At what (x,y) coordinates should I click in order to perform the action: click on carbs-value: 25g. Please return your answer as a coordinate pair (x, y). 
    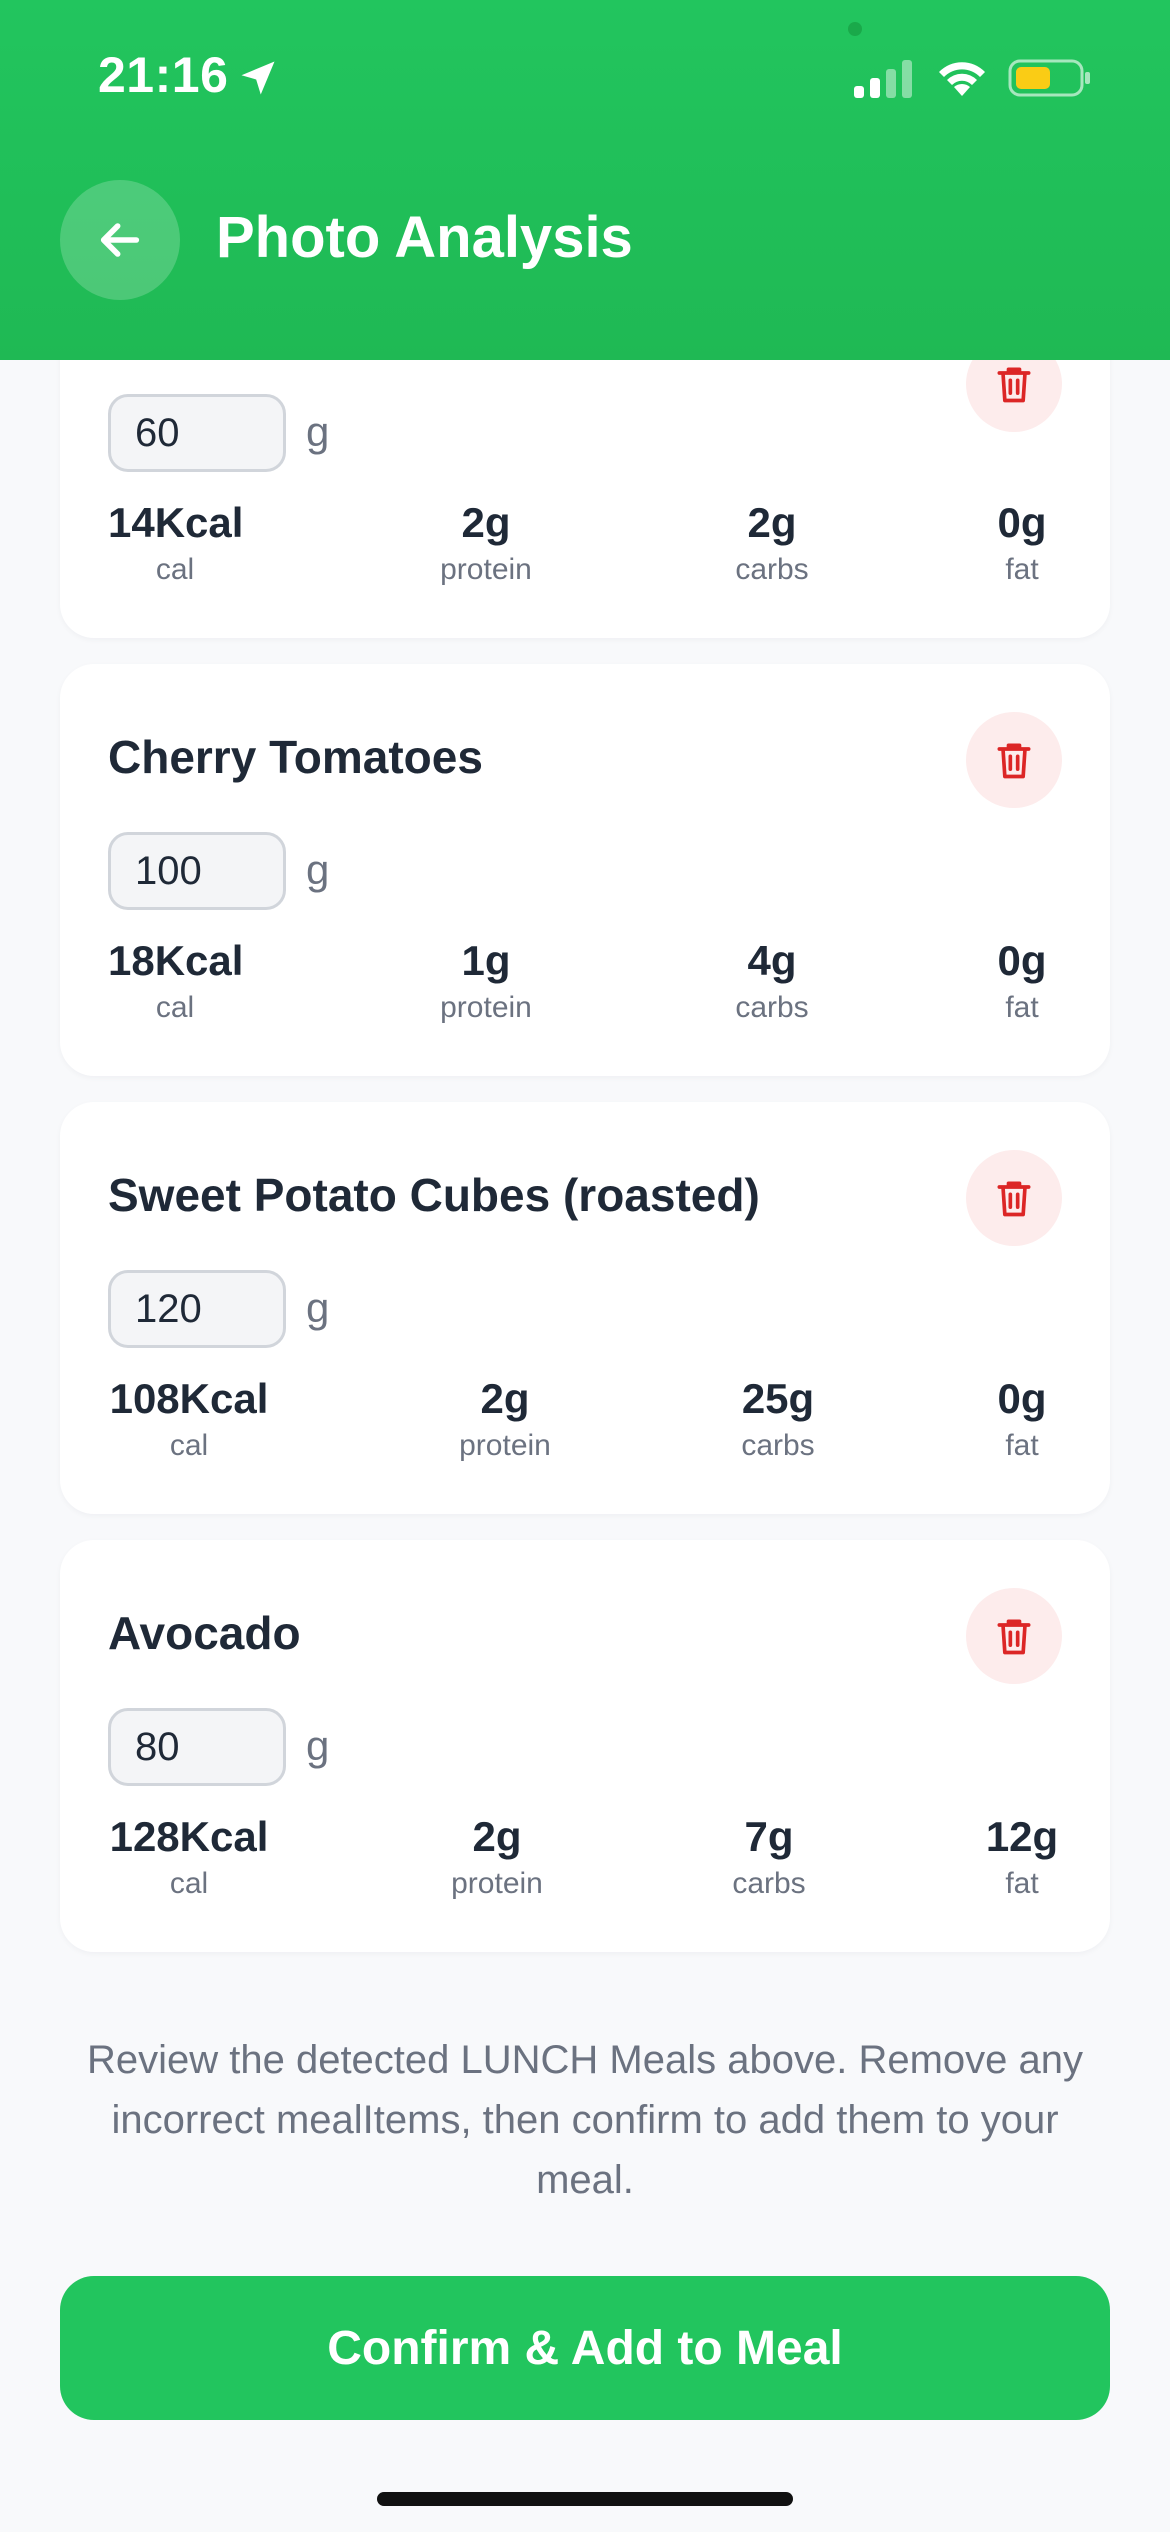
    Looking at the image, I should click on (778, 1398).